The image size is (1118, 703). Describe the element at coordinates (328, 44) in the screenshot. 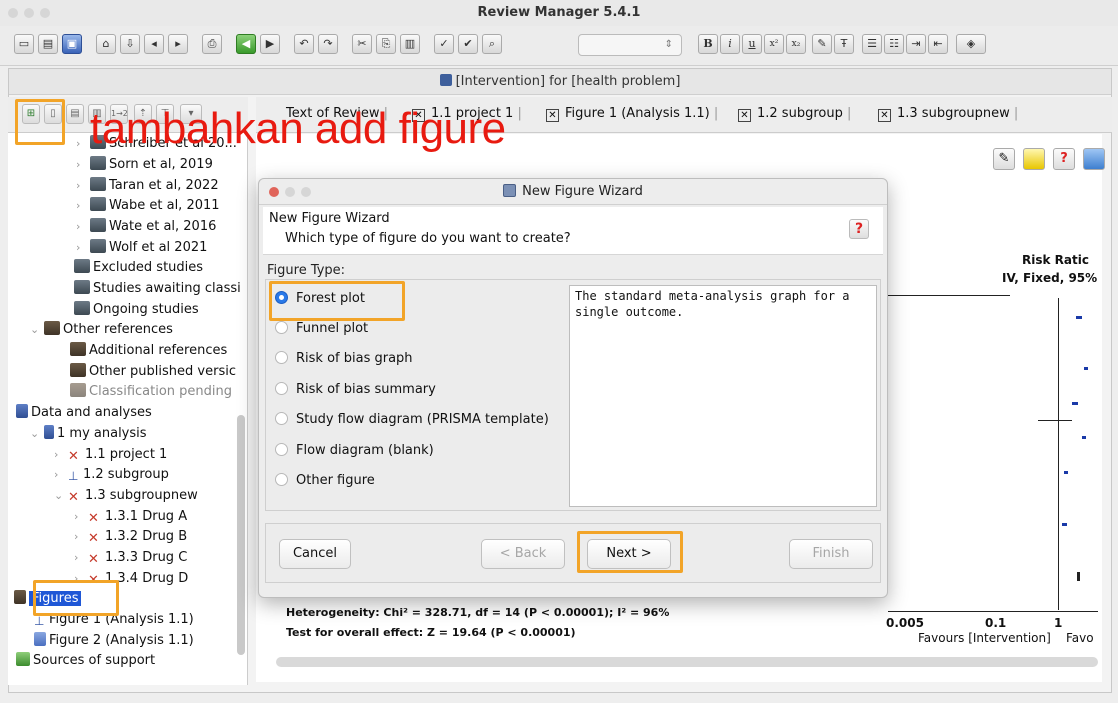

I see `redo-icon: ↷` at that location.